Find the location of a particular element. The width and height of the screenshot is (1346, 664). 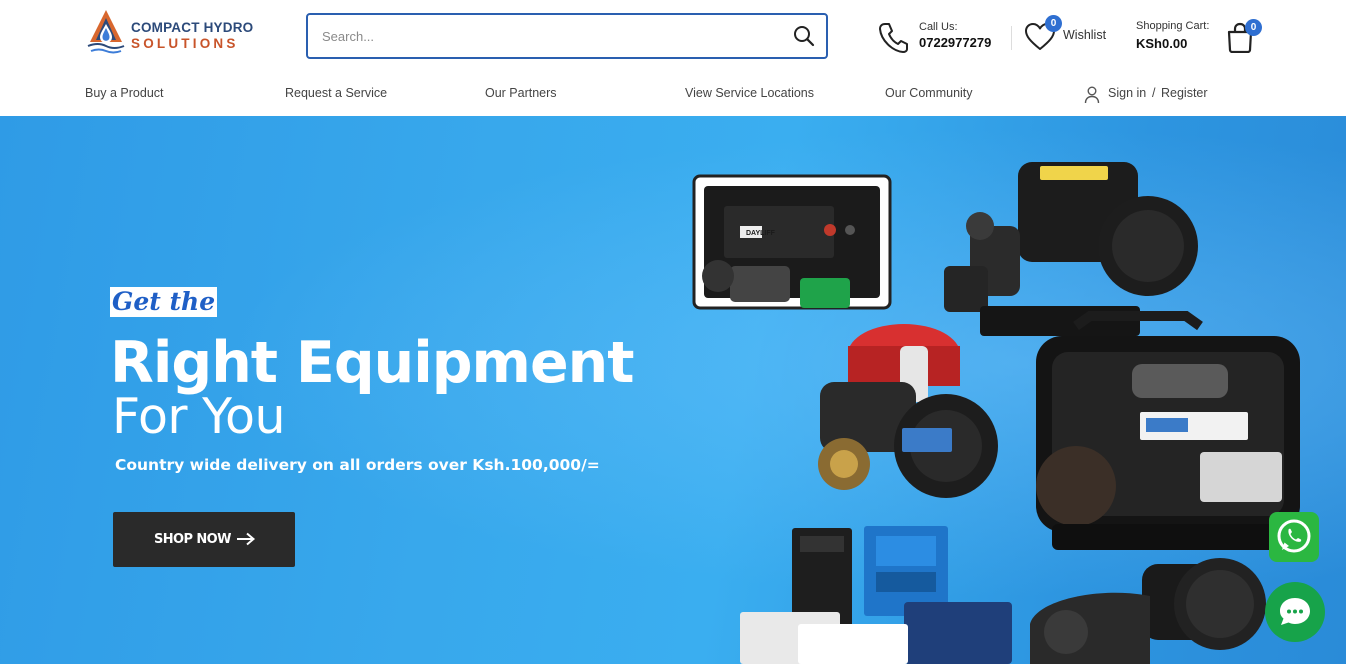

water-pump-product-top is located at coordinates (1071, 249).